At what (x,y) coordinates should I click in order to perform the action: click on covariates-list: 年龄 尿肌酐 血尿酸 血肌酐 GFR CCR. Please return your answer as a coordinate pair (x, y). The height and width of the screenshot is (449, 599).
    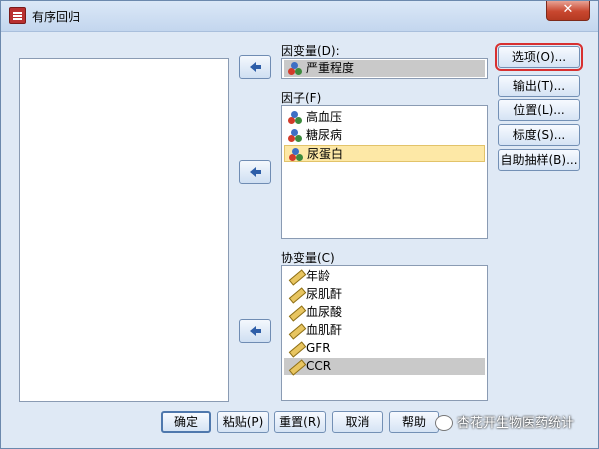
    Looking at the image, I should click on (384, 333).